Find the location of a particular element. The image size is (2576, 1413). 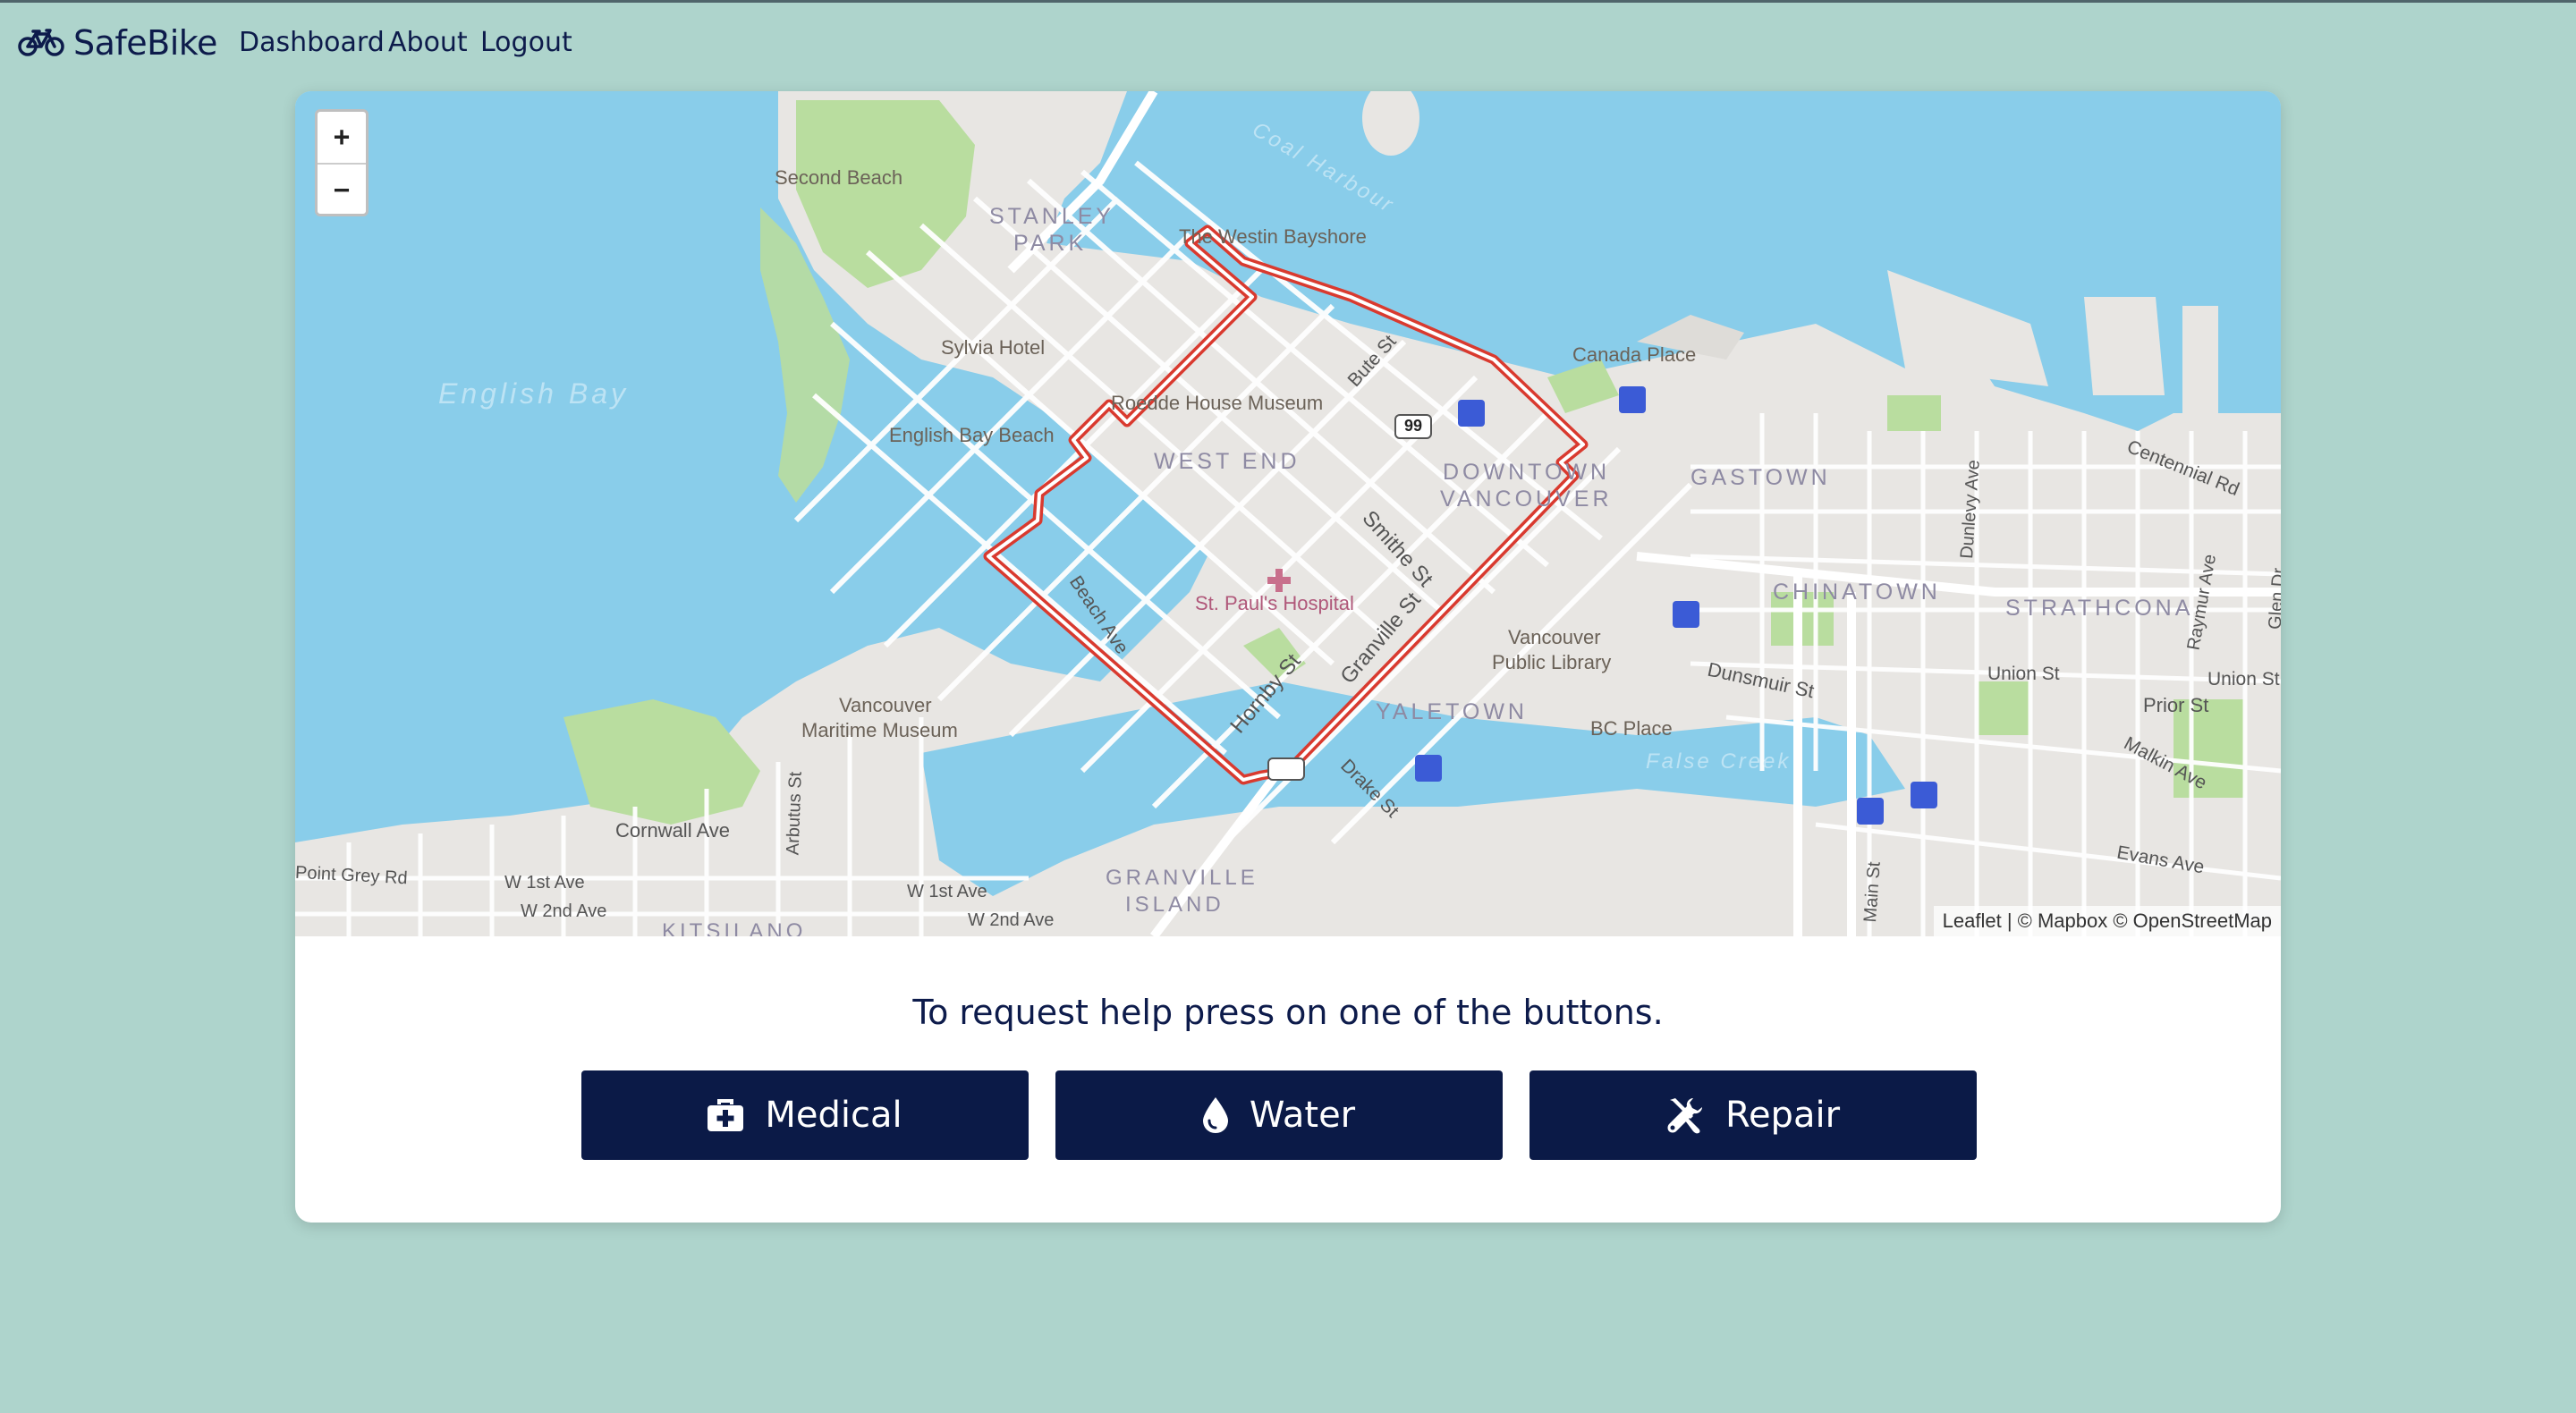

medical-button: Medical is located at coordinates (805, 1115).